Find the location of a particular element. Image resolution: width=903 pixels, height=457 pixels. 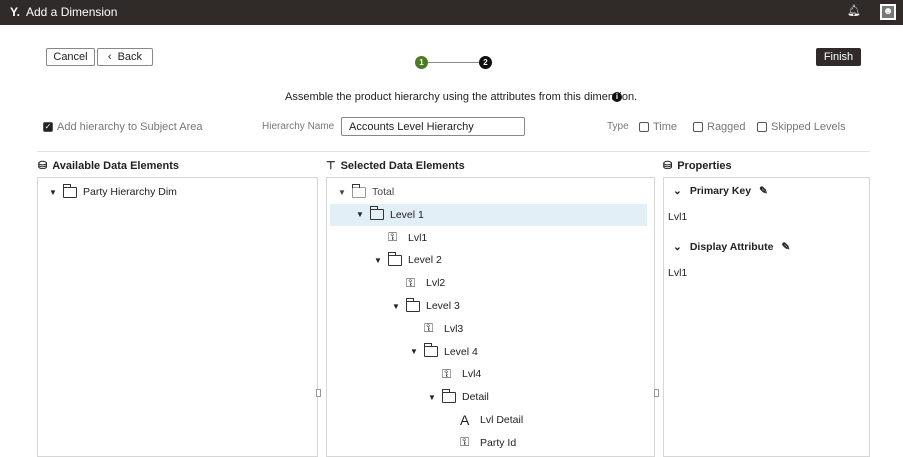

user-profile-icon: ☻ is located at coordinates (888, 12).